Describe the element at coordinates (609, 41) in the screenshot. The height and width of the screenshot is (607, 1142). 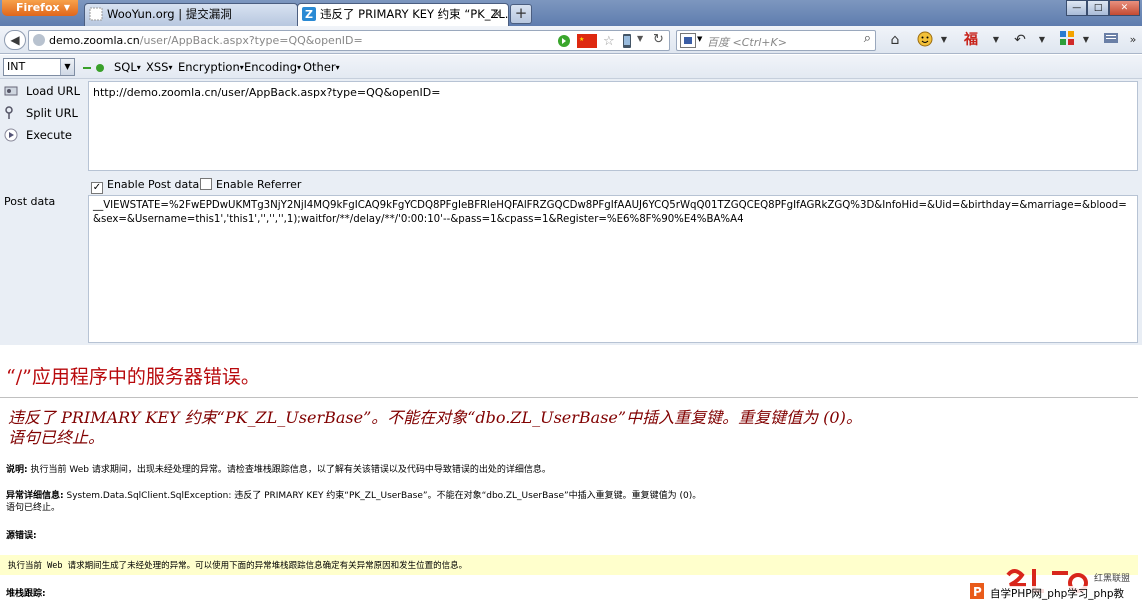
I see `bookmark-star-icon: ☆` at that location.